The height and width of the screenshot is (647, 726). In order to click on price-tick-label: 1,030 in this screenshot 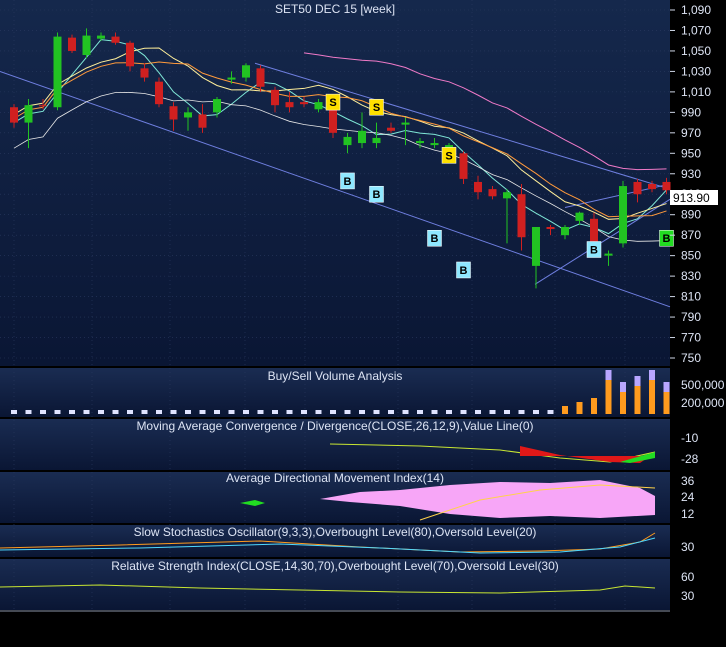, I will do `click(696, 71)`.